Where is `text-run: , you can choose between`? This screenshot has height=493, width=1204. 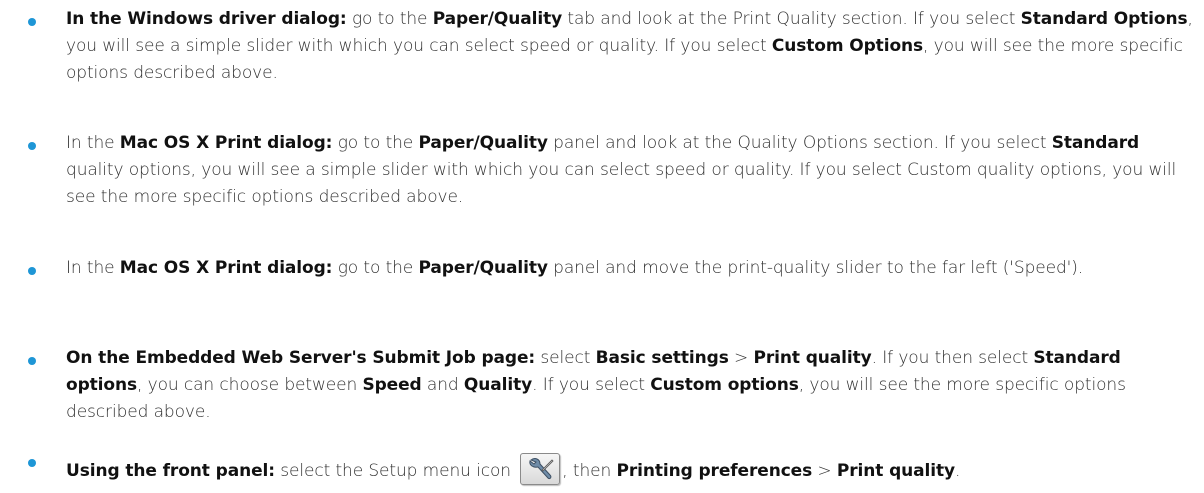 text-run: , you can choose between is located at coordinates (250, 385).